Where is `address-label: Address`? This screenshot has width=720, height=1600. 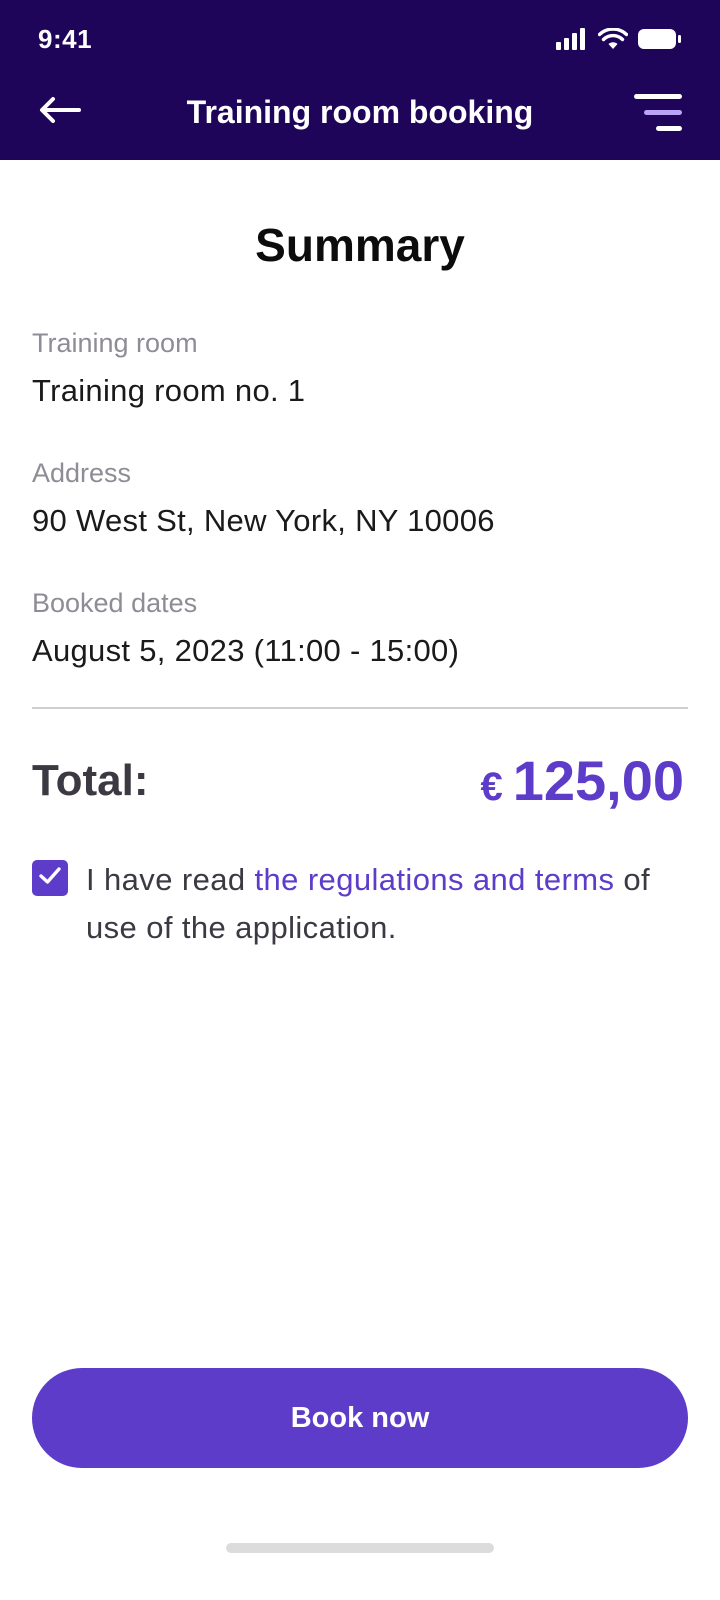
address-label: Address is located at coordinates (82, 473).